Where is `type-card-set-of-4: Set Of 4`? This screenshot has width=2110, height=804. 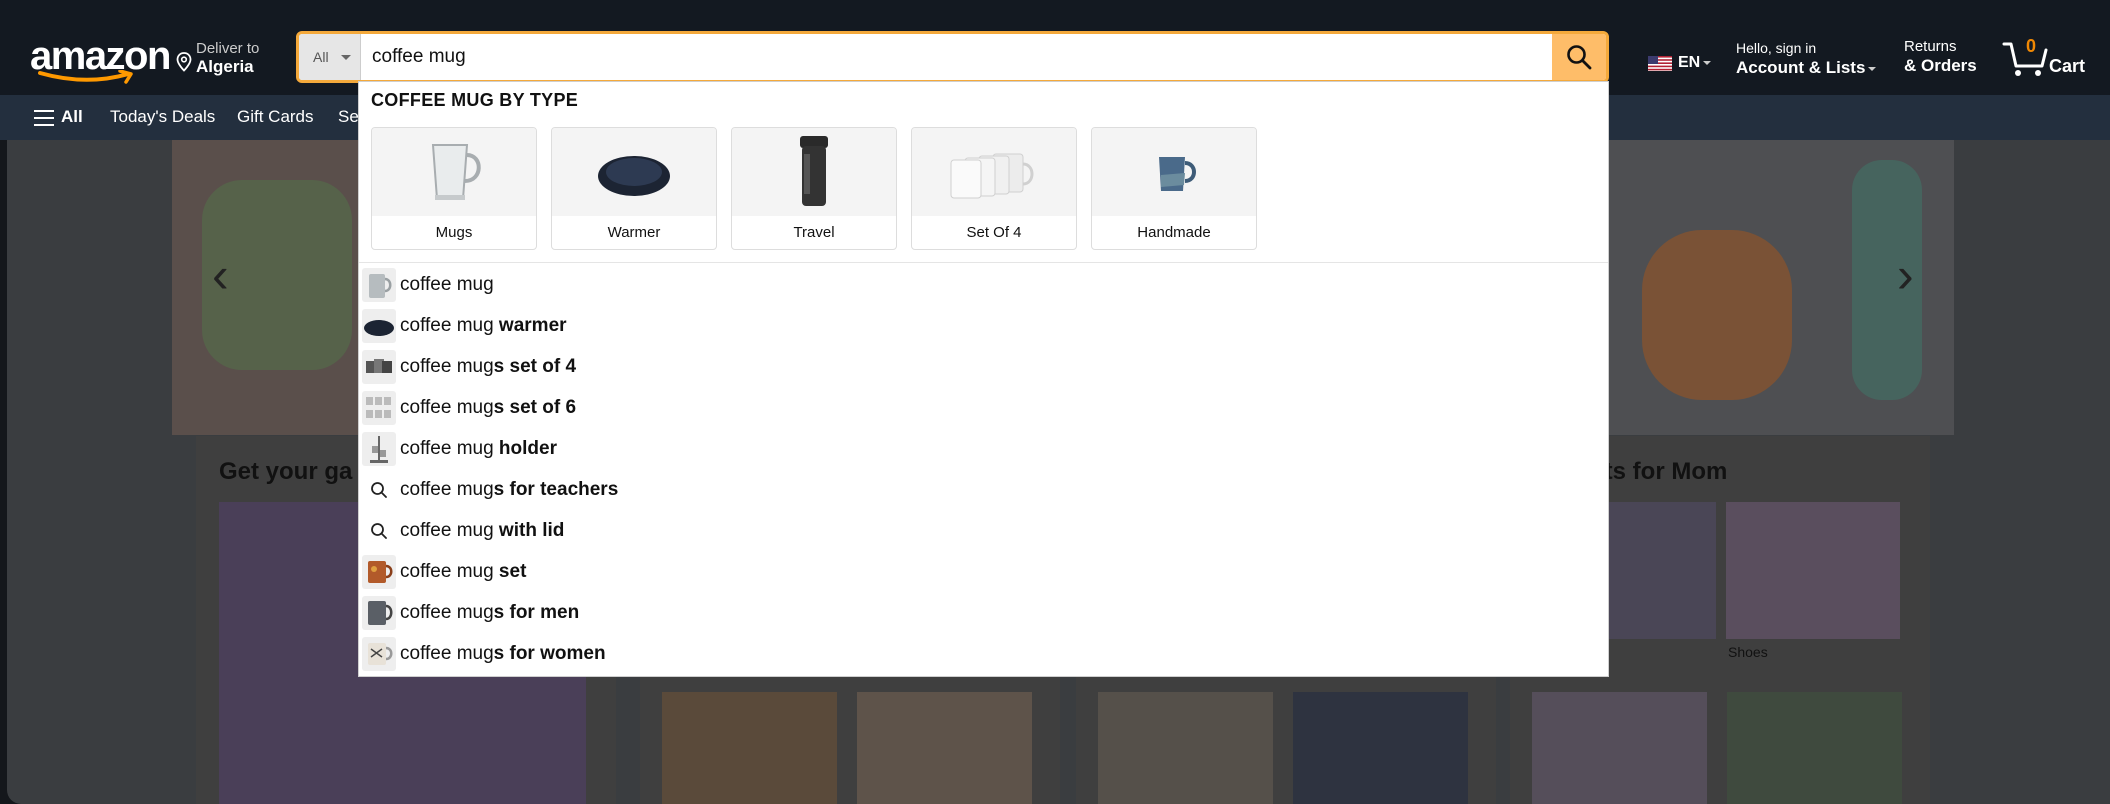 type-card-set-of-4: Set Of 4 is located at coordinates (994, 188).